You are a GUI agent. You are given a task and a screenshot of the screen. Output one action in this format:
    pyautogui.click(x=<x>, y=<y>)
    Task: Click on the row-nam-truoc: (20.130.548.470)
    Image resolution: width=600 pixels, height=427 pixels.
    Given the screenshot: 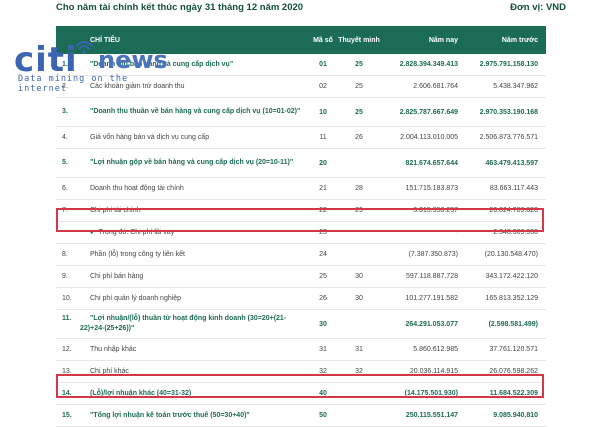 What is the action you would take?
    pyautogui.click(x=506, y=254)
    